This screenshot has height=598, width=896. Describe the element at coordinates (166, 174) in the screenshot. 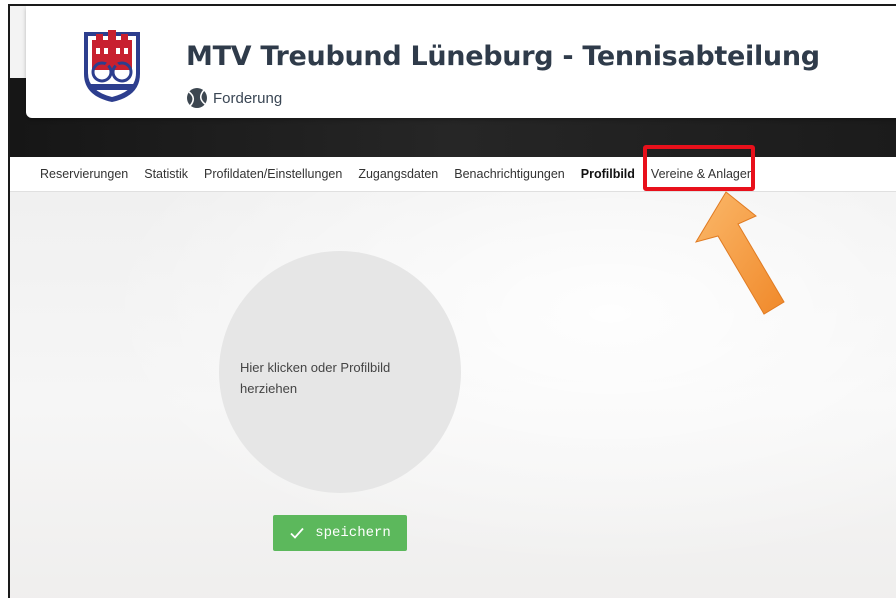

I see `nav-item-statistik: Statistik` at that location.